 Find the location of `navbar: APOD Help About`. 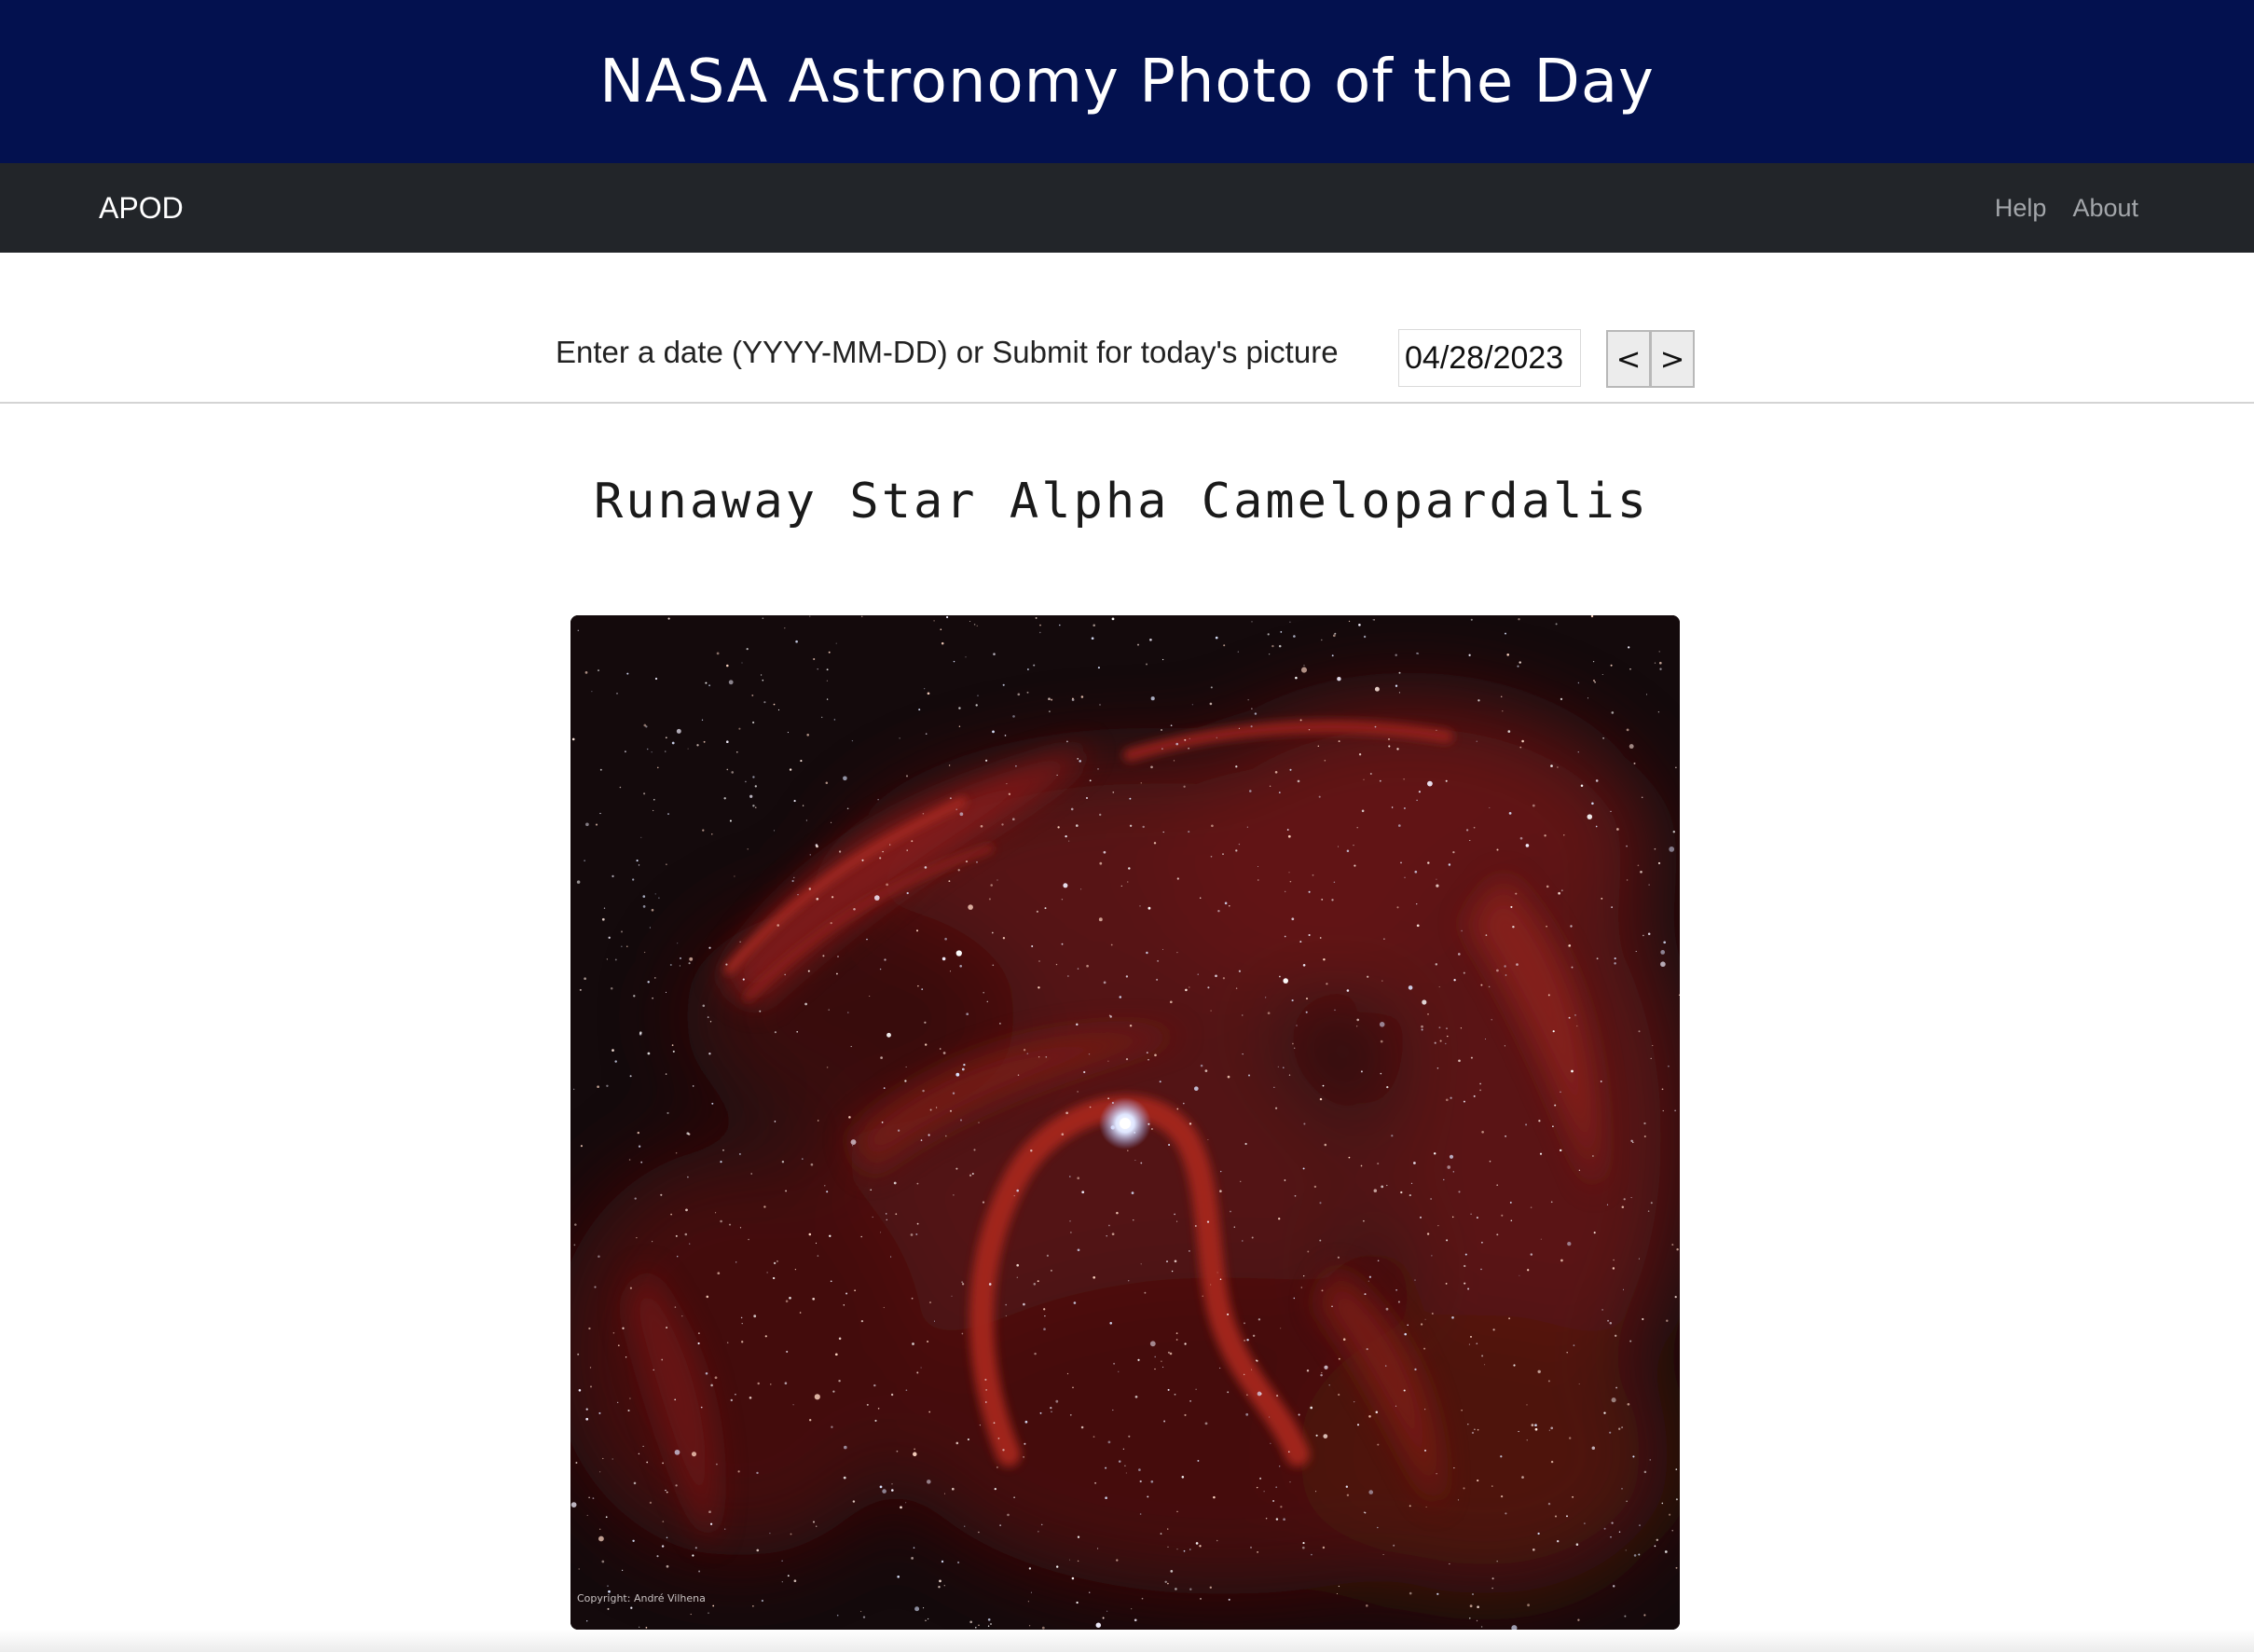

navbar: APOD Help About is located at coordinates (1127, 208).